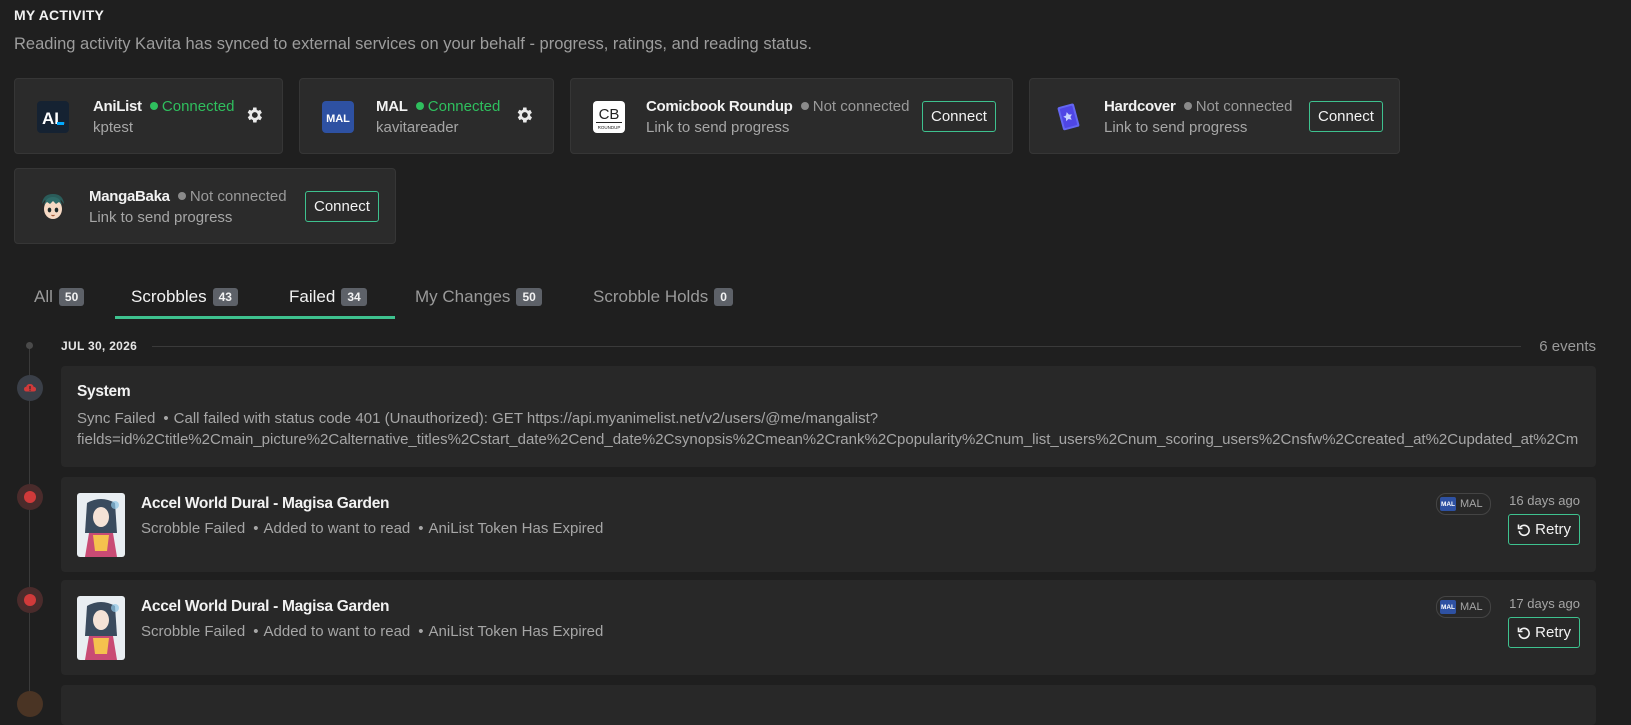 Image resolution: width=1631 pixels, height=725 pixels. Describe the element at coordinates (148, 116) in the screenshot. I see `service-card-anilist: AL AniList Connected kptest` at that location.